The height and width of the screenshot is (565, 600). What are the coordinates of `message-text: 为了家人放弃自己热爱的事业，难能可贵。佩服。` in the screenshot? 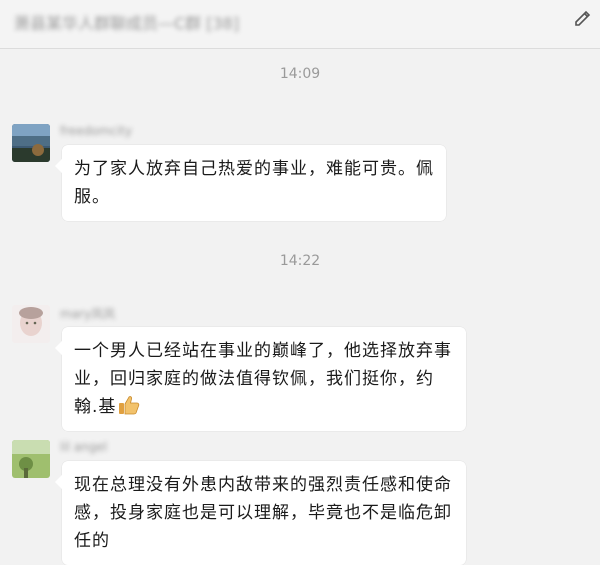 It's located at (254, 183).